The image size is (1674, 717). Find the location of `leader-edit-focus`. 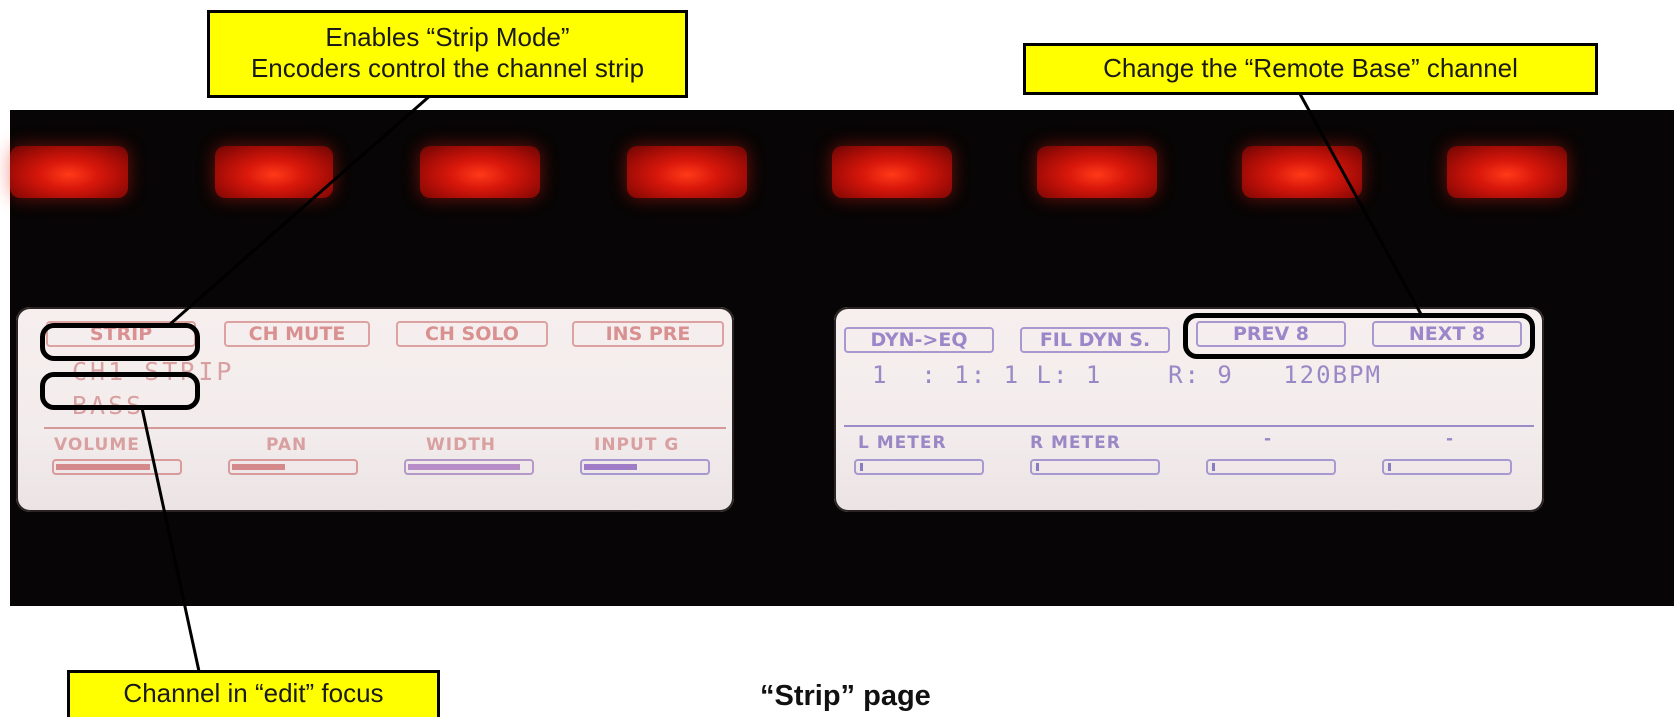

leader-edit-focus is located at coordinates (171, 542).